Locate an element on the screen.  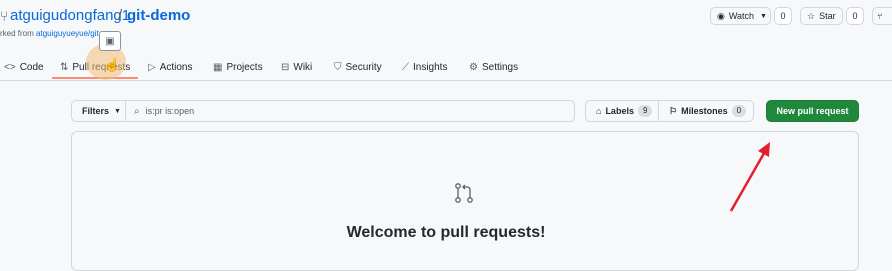
milestones-count: 0 is located at coordinates (739, 111).